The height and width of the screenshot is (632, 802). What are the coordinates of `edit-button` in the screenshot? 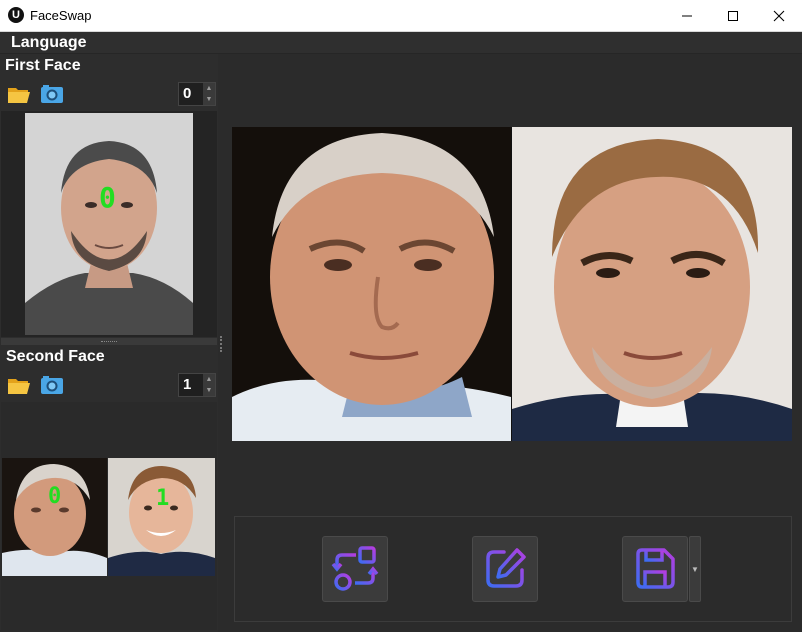 It's located at (505, 569).